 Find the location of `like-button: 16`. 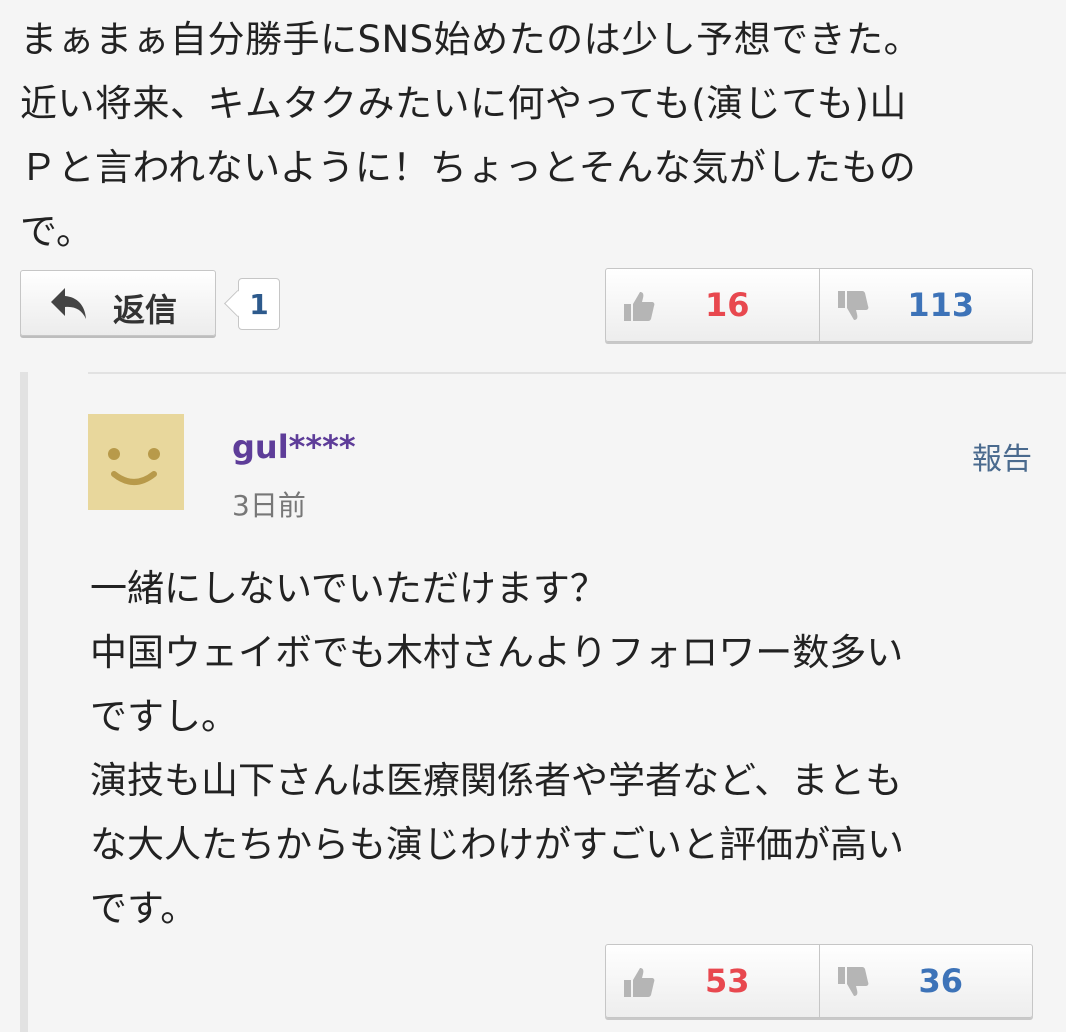

like-button: 16 is located at coordinates (712, 305).